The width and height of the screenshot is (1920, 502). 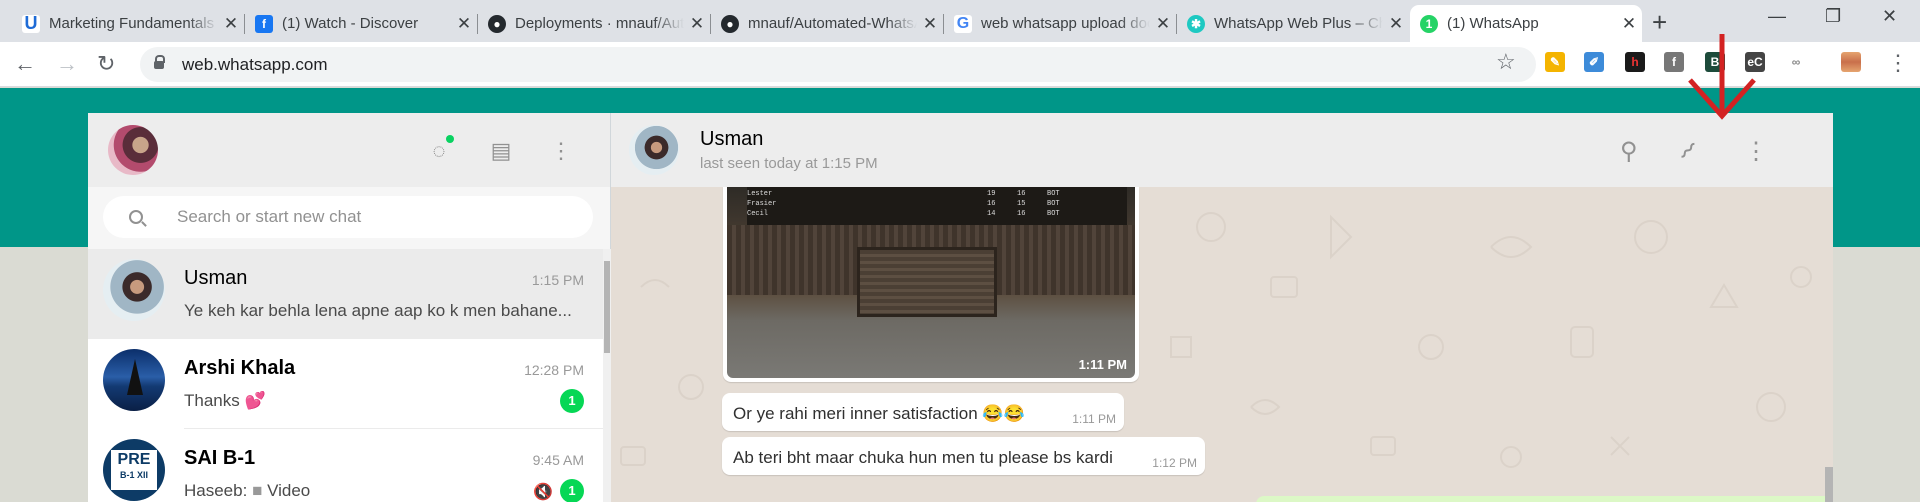 What do you see at coordinates (240, 368) in the screenshot?
I see `chat-name: Arshi Khala` at bounding box center [240, 368].